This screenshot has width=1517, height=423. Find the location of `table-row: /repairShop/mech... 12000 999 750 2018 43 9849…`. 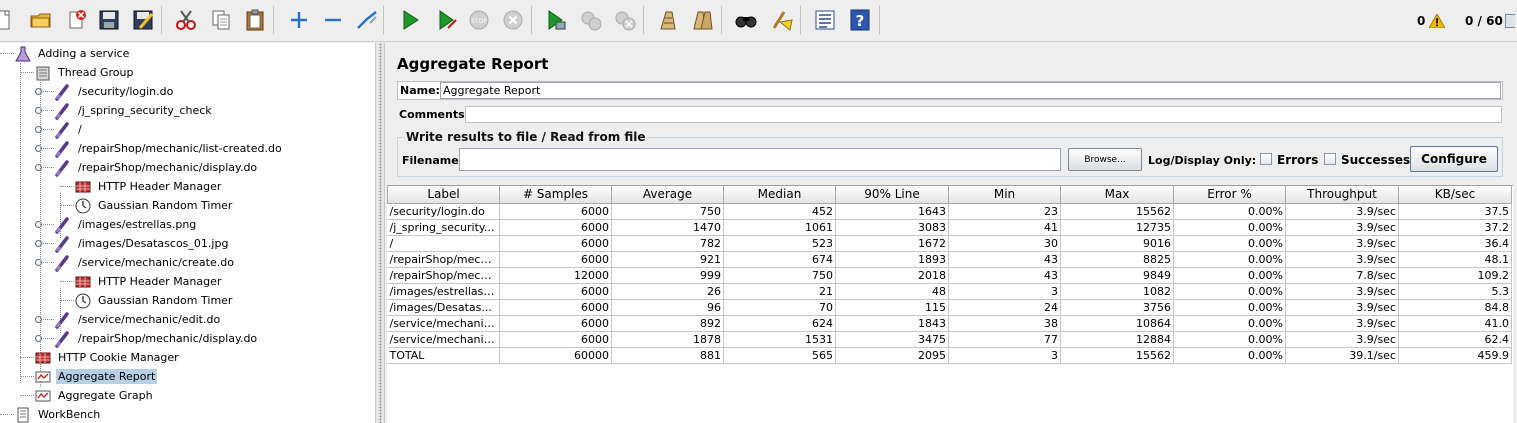

table-row: /repairShop/mech... 12000 999 750 2018 43 9849… is located at coordinates (949, 275).